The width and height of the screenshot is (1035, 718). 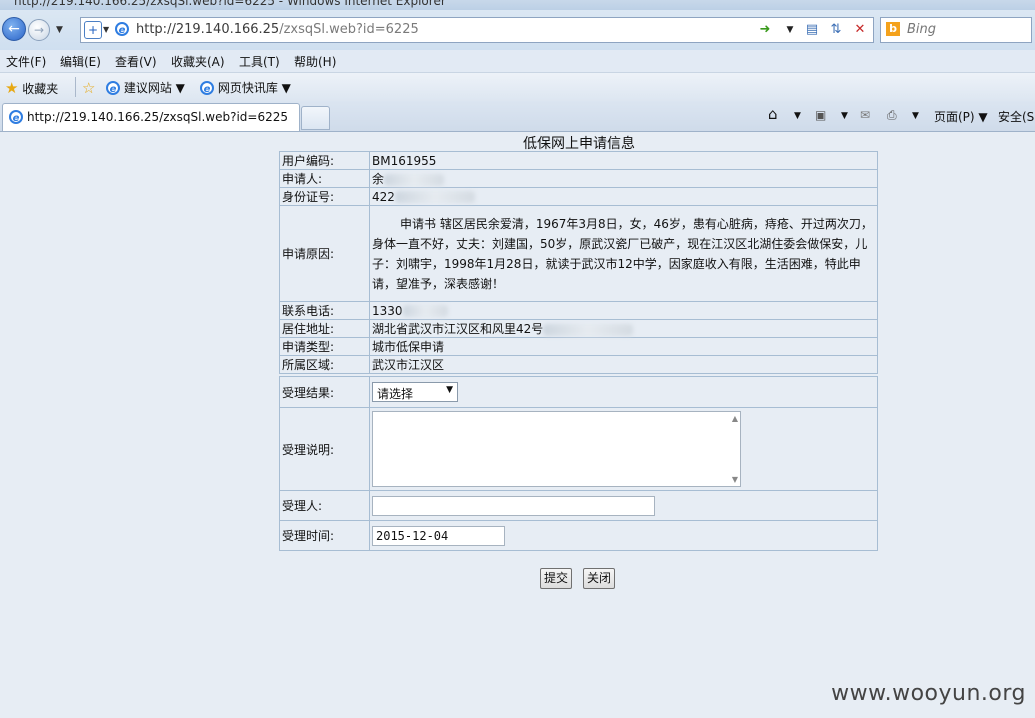 I want to click on address-cell: 湖北省武汉市江汉区和风里42号, so click(x=623, y=328).